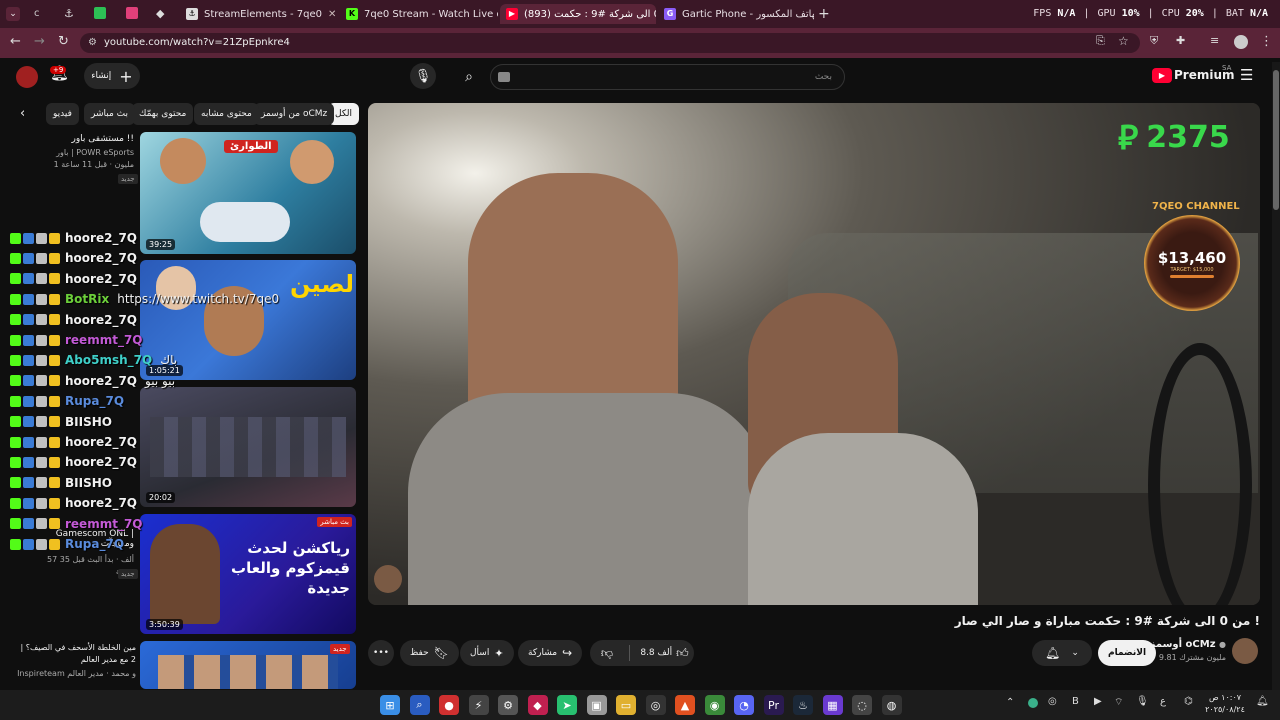 Image resolution: width=1280 pixels, height=720 pixels. I want to click on kebab-menu-icon: ⋮, so click(1266, 41).